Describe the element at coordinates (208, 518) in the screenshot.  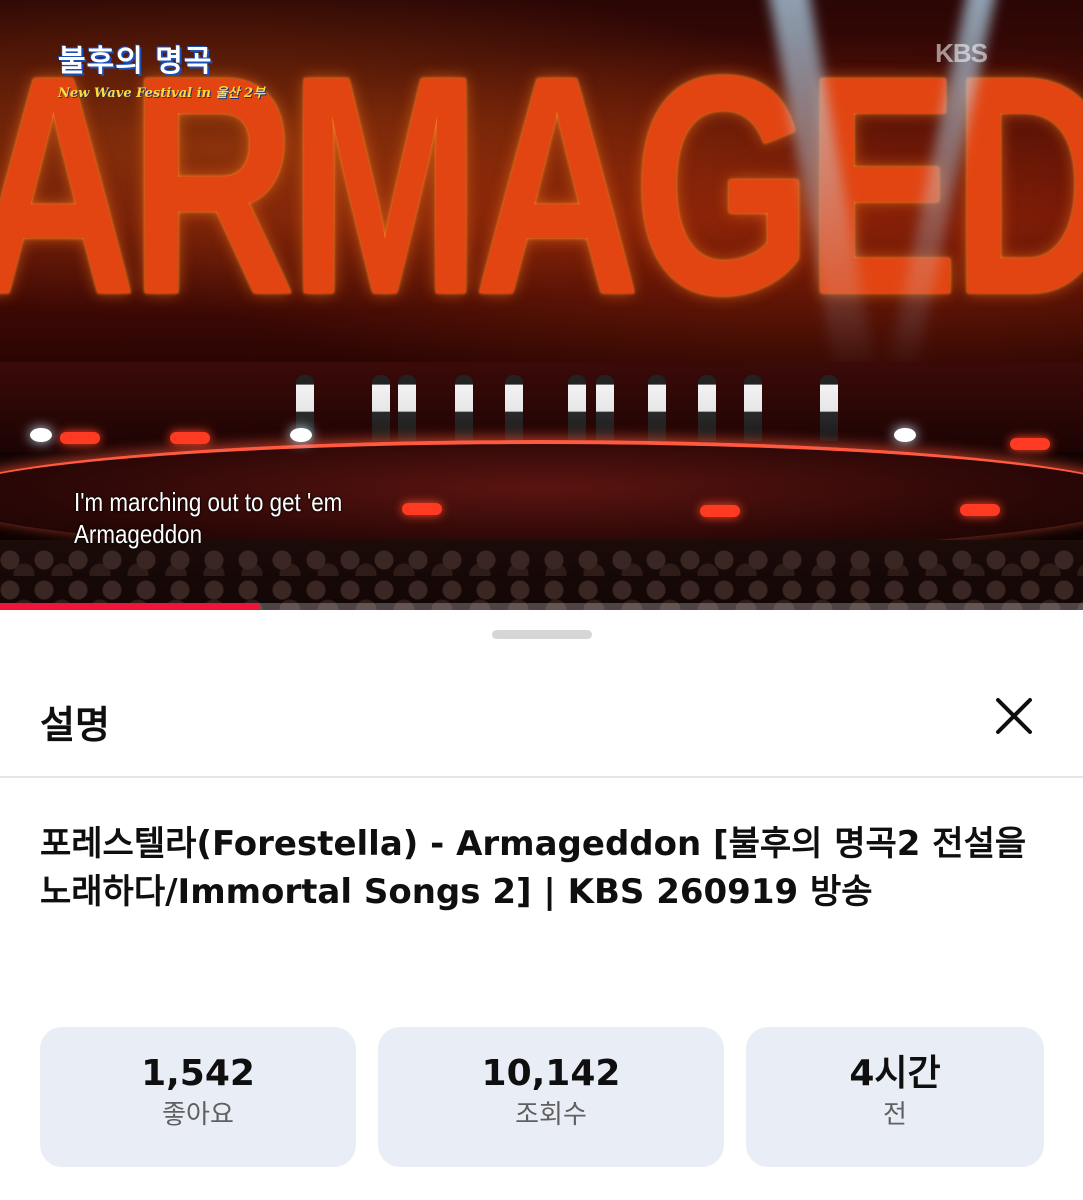
I see `caption: I'm marching out to get 'em Armageddon` at that location.